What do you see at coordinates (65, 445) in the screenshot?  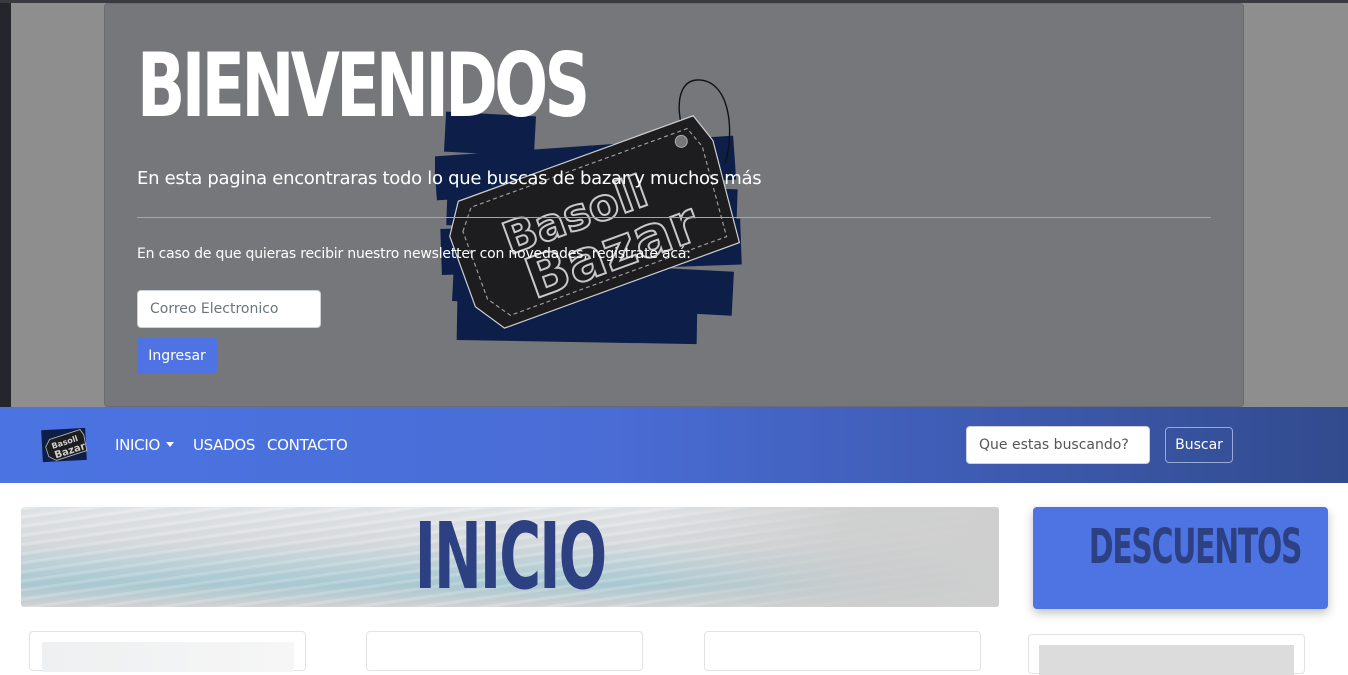 I see `brand-logo: Basoll Bazar` at bounding box center [65, 445].